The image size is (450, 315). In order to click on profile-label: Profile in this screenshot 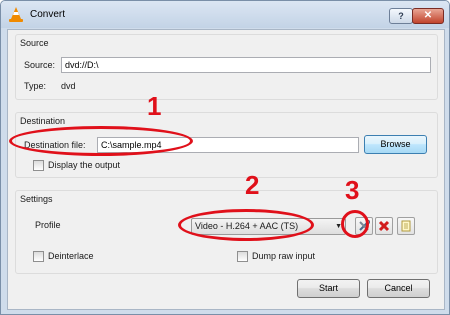, I will do `click(48, 225)`.